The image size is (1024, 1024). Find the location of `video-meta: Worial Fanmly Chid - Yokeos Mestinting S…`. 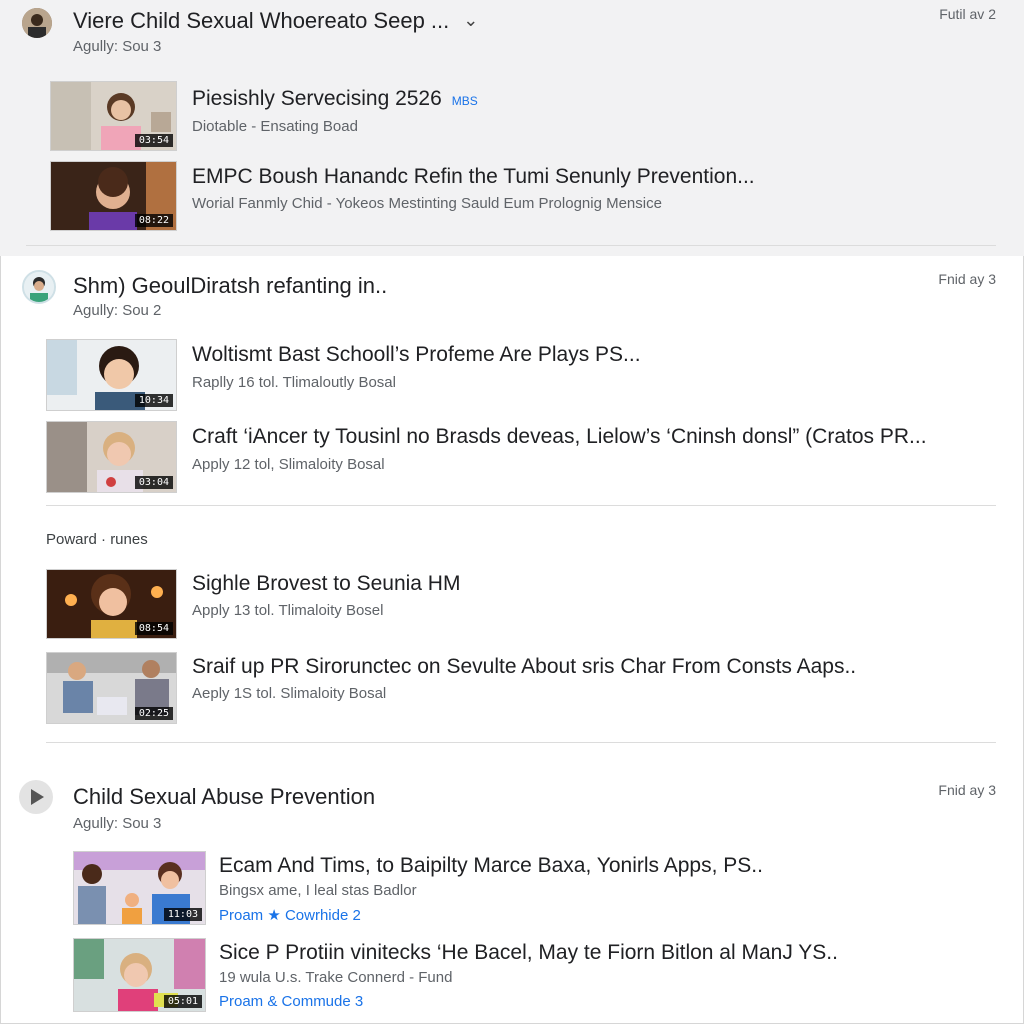

video-meta: Worial Fanmly Chid - Yokeos Mestinting S… is located at coordinates (427, 203).